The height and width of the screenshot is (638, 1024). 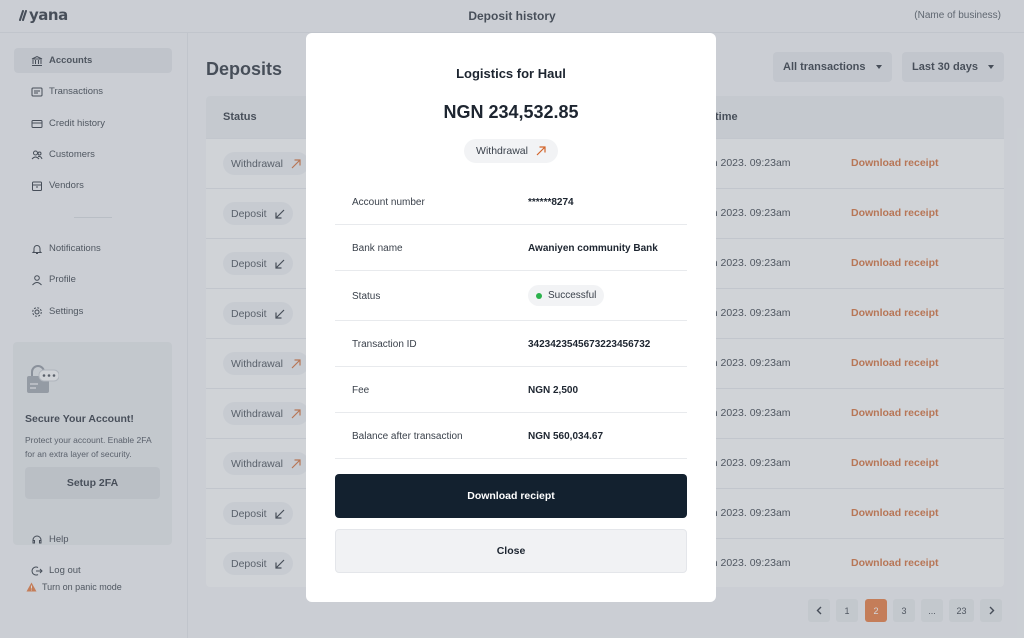 I want to click on detail-row-account-number: Account number ******8274, so click(x=511, y=202).